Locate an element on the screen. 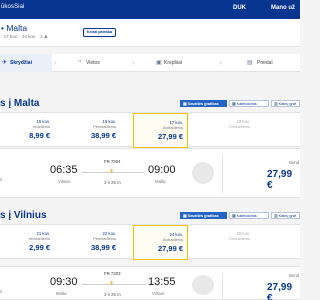 This screenshot has width=320, height=300. step-label: Skrydžiai is located at coordinates (21, 63).